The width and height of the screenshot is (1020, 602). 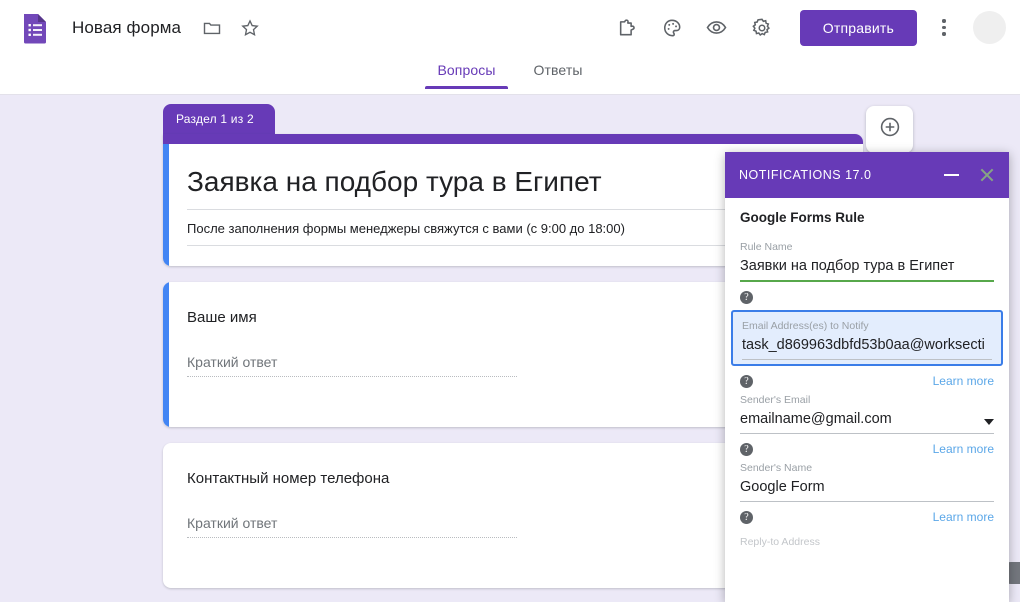 I want to click on panel-heading: Google Forms Rule, so click(x=802, y=217).